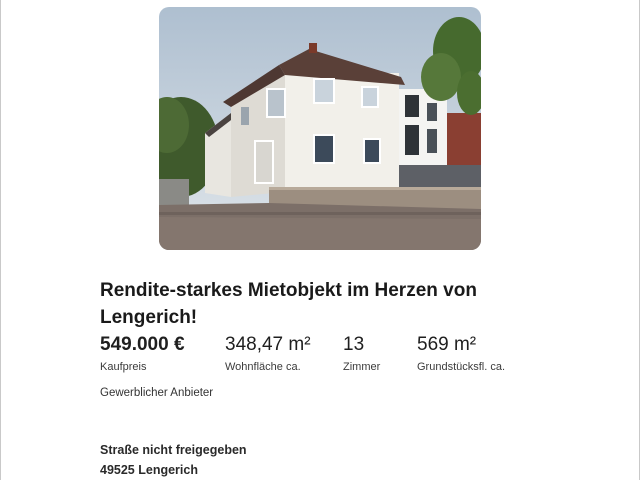  I want to click on plot-area-label: Grundstücksfl. ca., so click(461, 367).